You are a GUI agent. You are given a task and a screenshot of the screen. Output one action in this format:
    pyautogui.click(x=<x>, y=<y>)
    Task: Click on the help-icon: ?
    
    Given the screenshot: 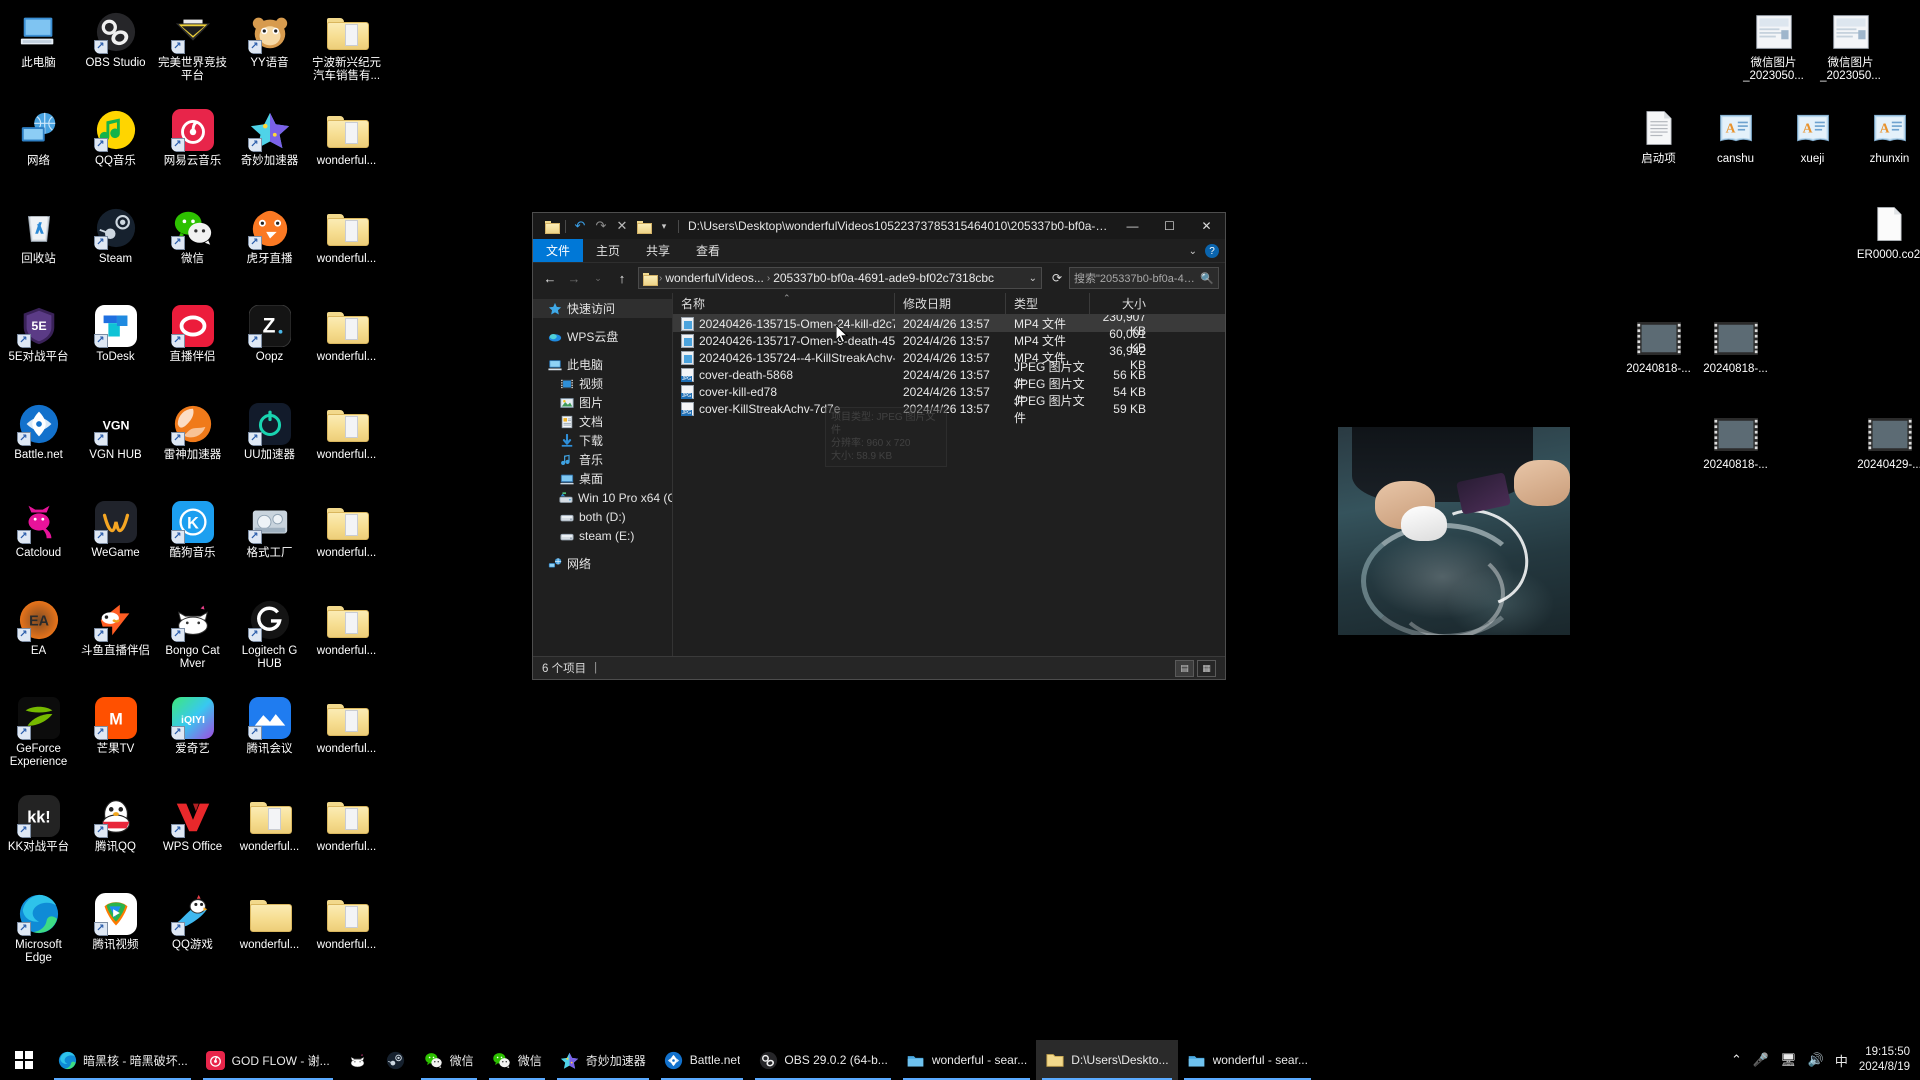 What is the action you would take?
    pyautogui.click(x=1212, y=251)
    